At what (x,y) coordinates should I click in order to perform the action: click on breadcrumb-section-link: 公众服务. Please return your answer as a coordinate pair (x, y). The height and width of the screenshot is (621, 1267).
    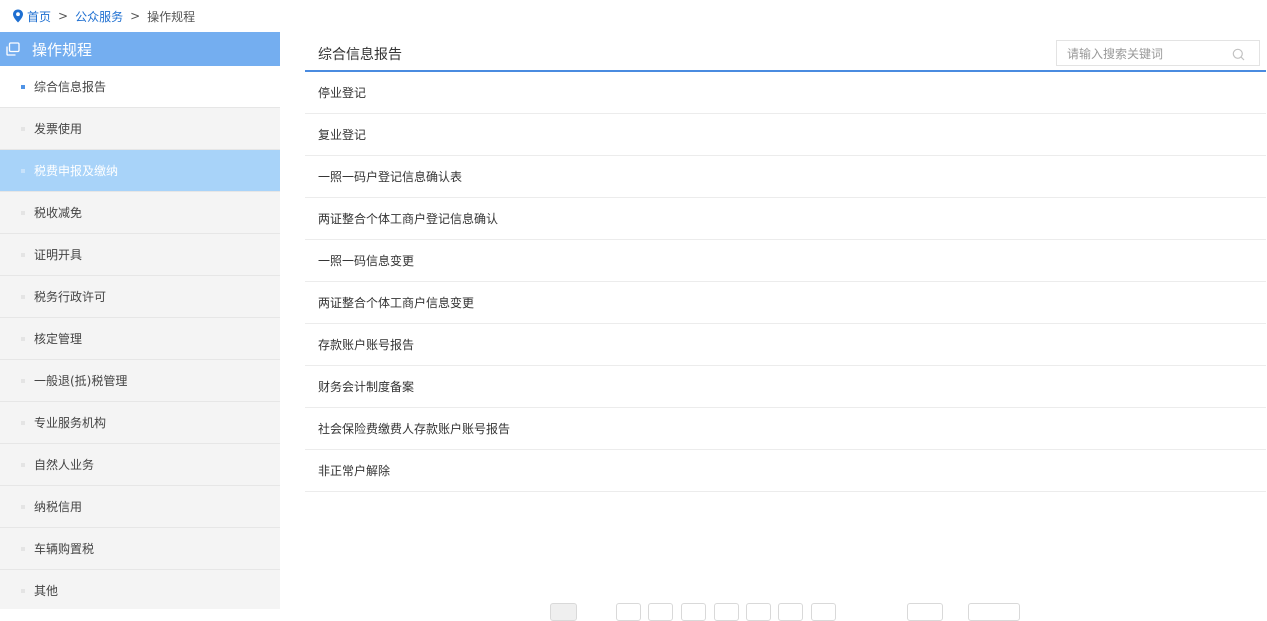
    Looking at the image, I should click on (99, 16).